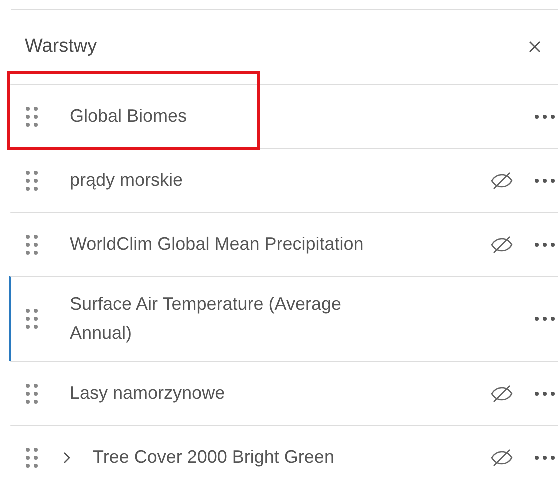 This screenshot has height=492, width=558. What do you see at coordinates (214, 457) in the screenshot?
I see `layer-name: Tree Cover 2000 Bright Green` at bounding box center [214, 457].